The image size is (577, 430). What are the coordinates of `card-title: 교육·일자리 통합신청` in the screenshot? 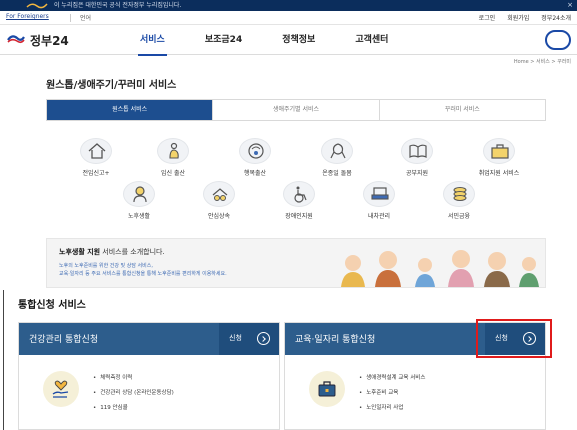 It's located at (335, 340).